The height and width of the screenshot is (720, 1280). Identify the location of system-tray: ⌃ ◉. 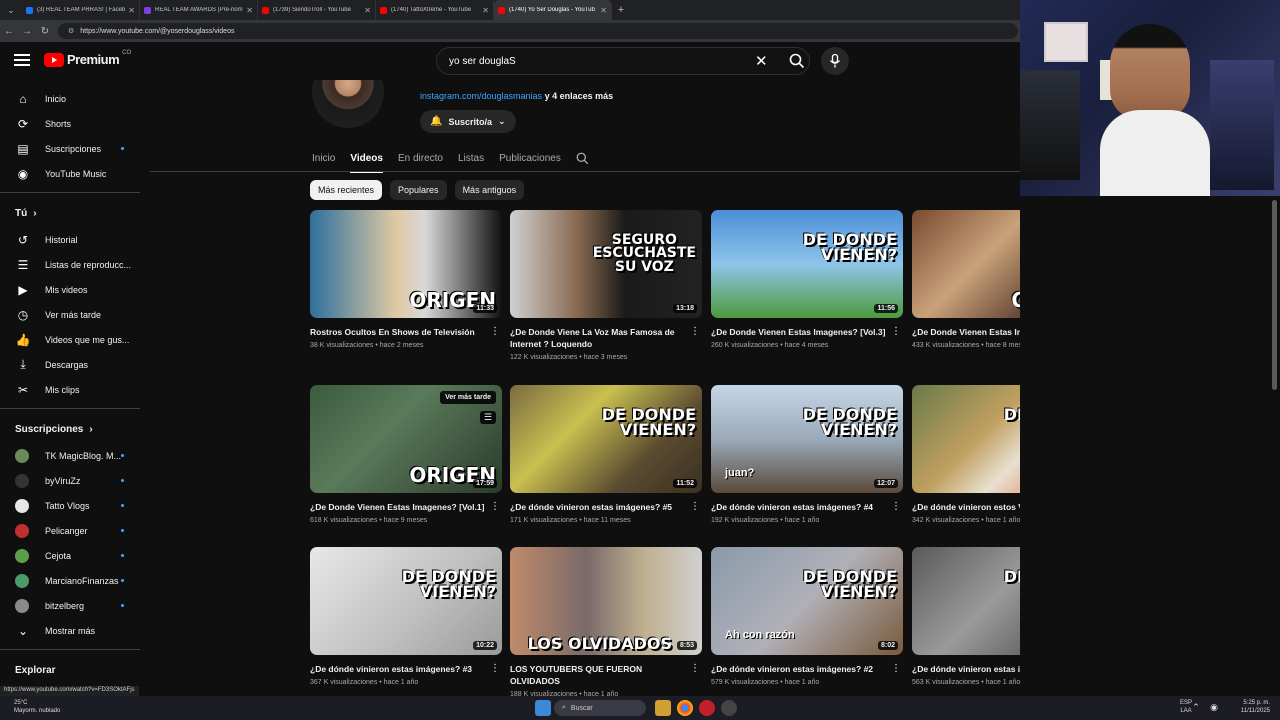
(1207, 707).